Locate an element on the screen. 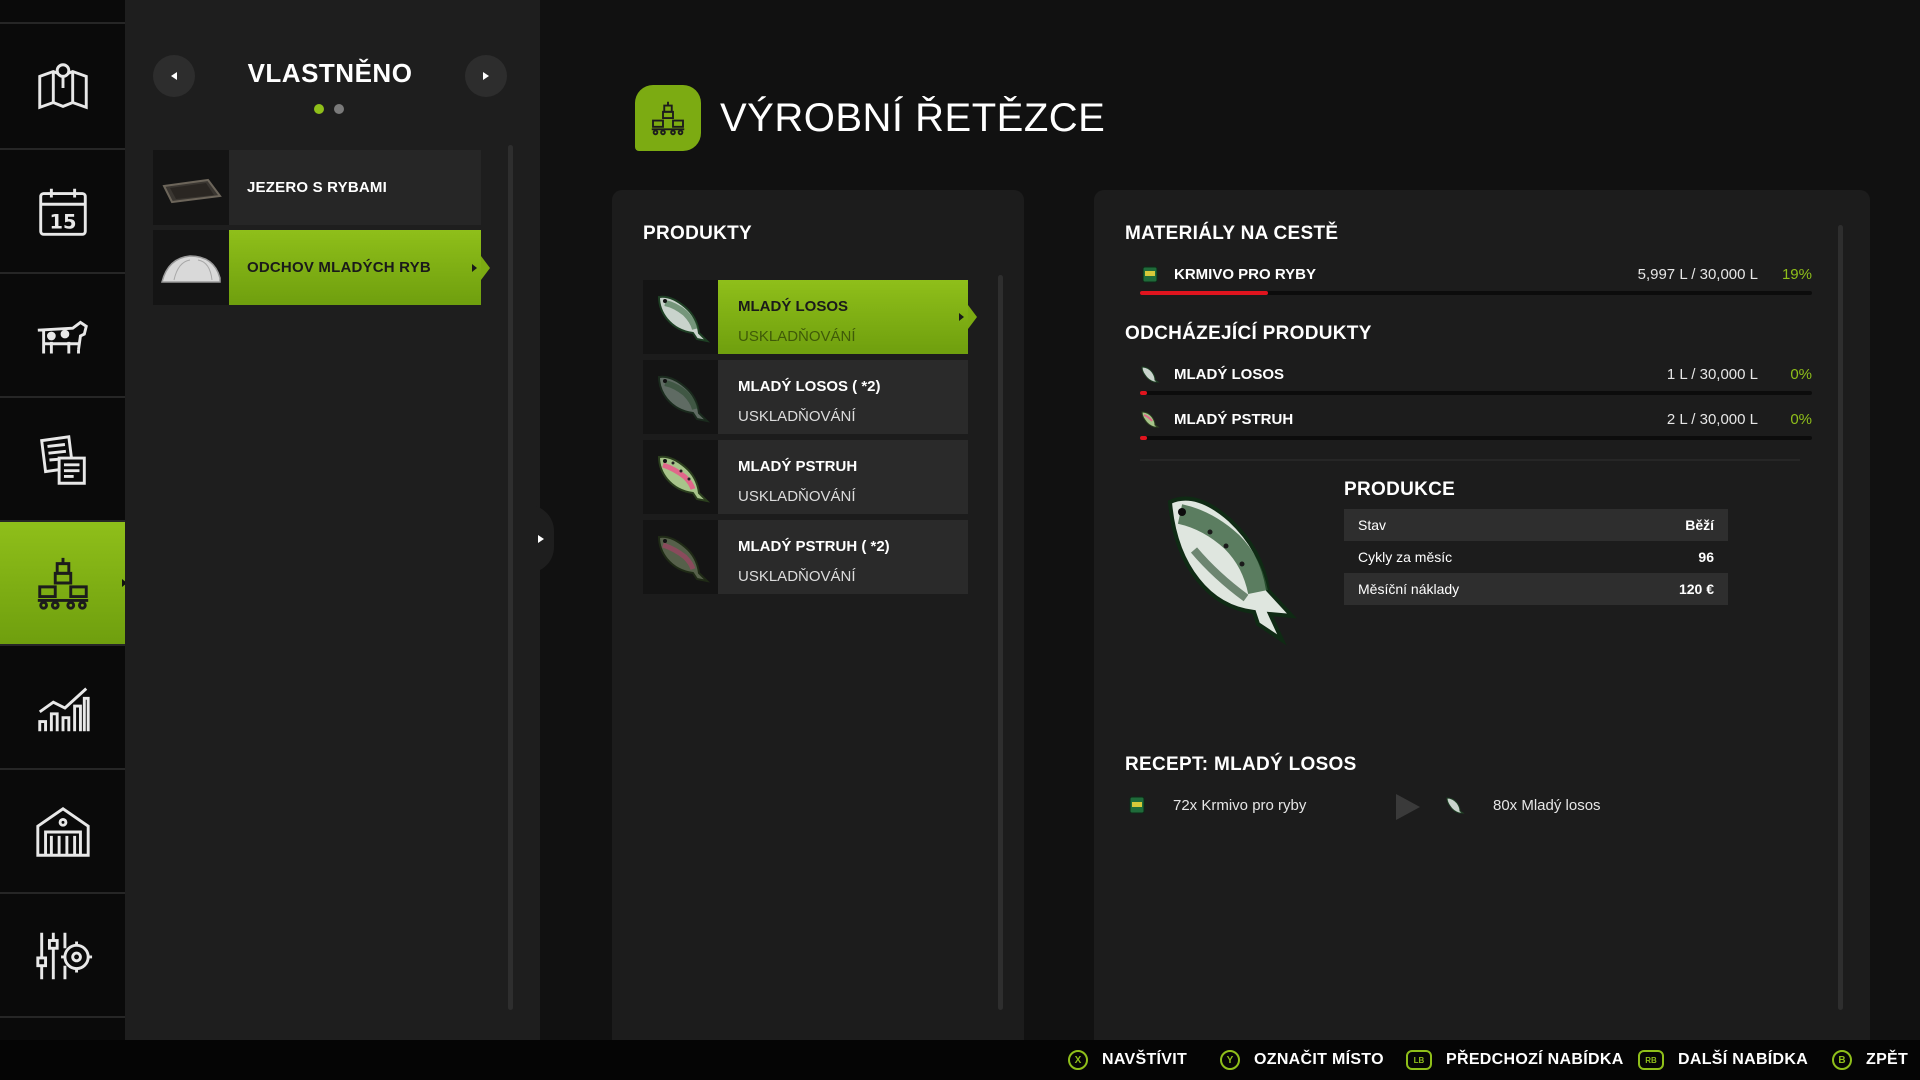  gamepad-rb-icon: RB is located at coordinates (1651, 1060).